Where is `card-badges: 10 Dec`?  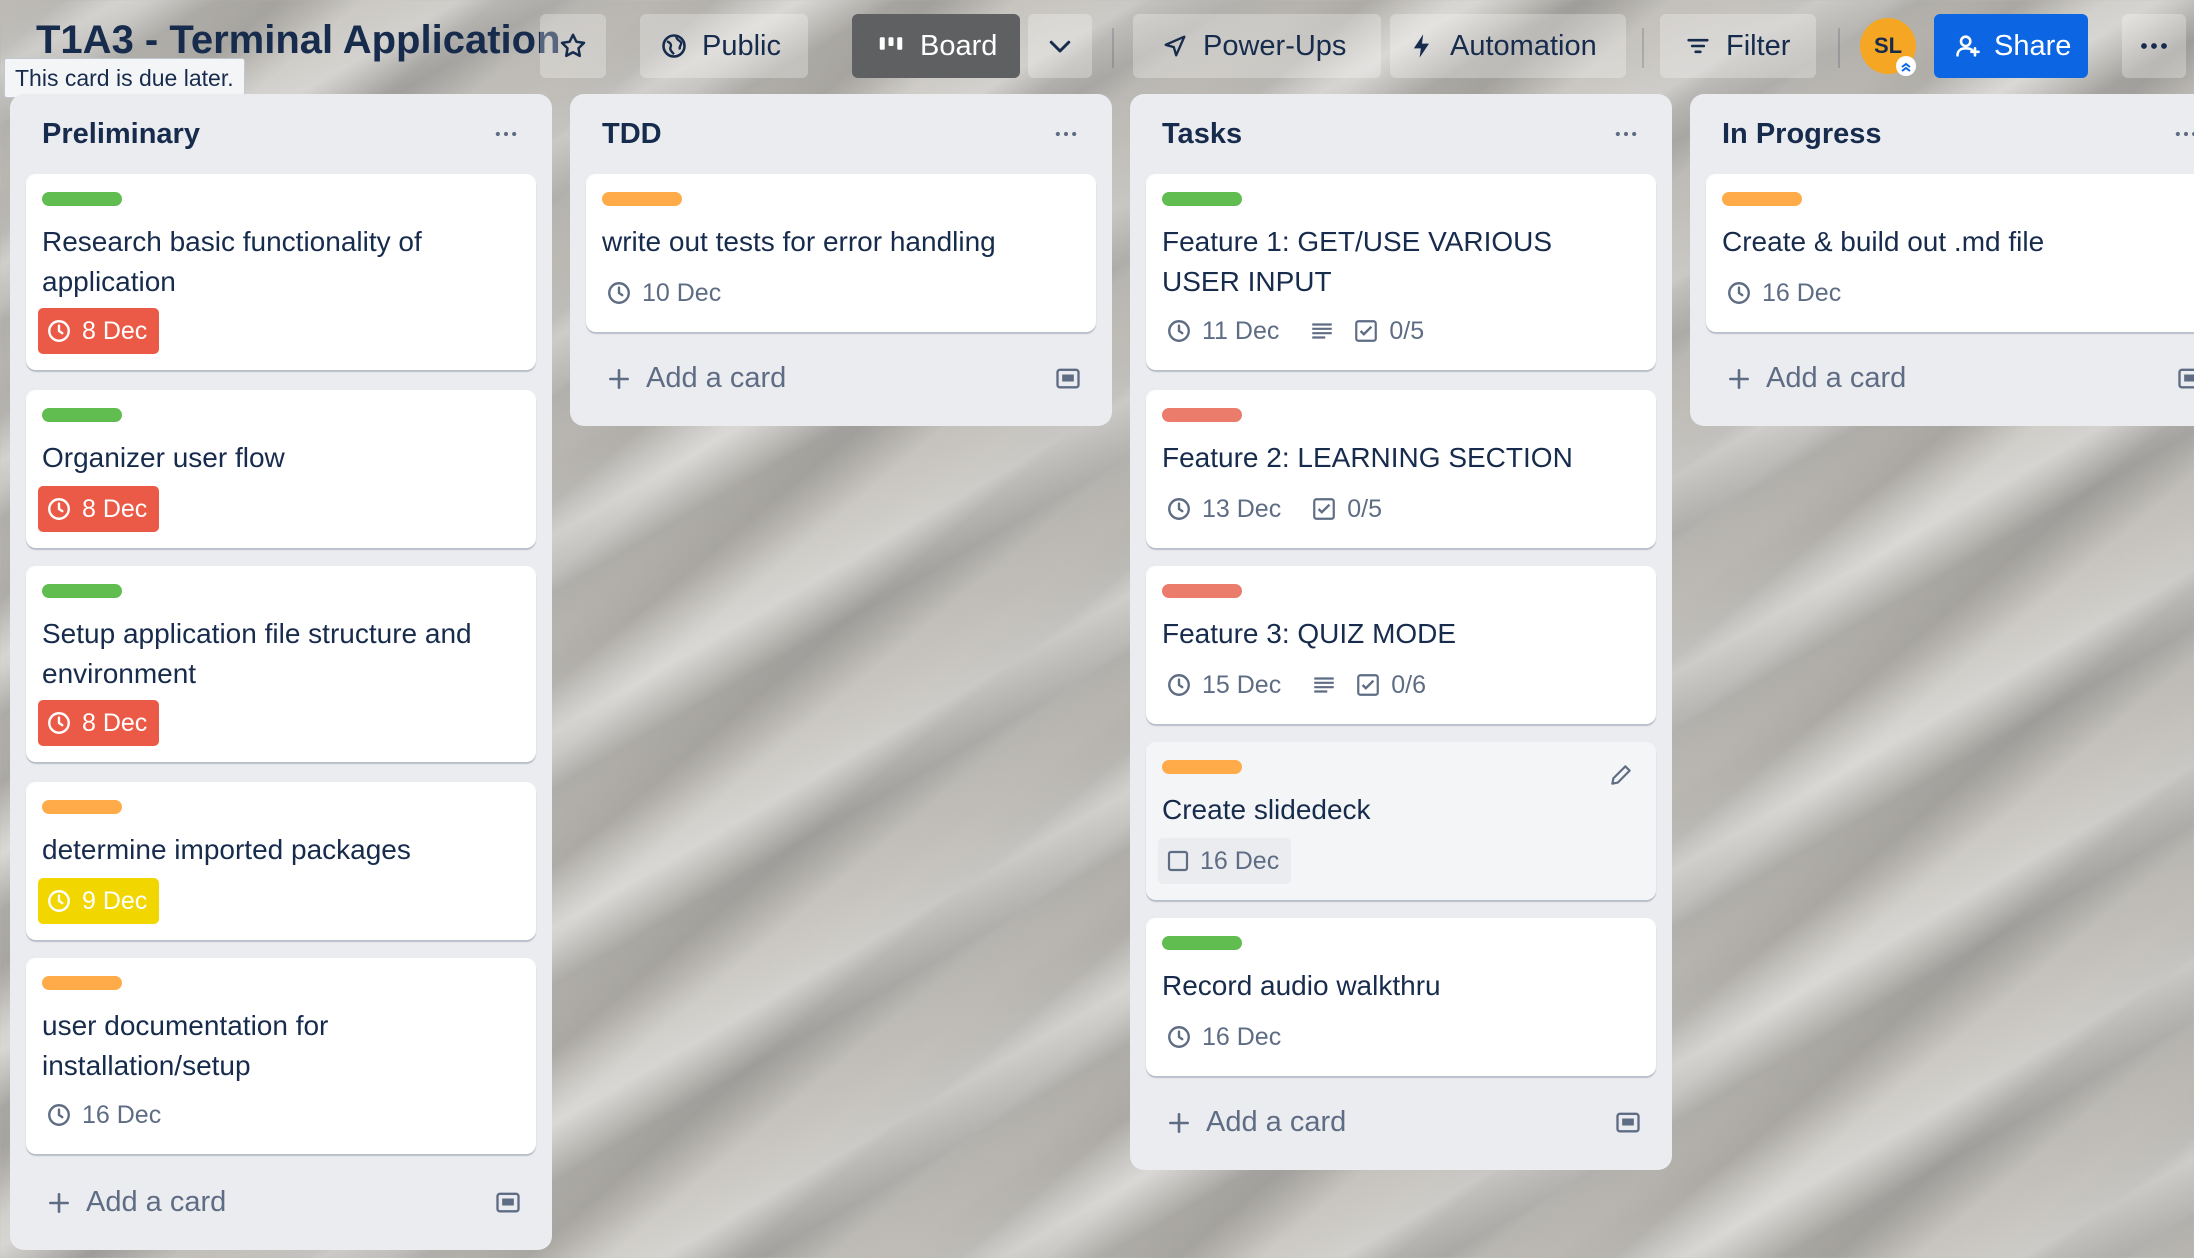 card-badges: 10 Dec is located at coordinates (665, 293).